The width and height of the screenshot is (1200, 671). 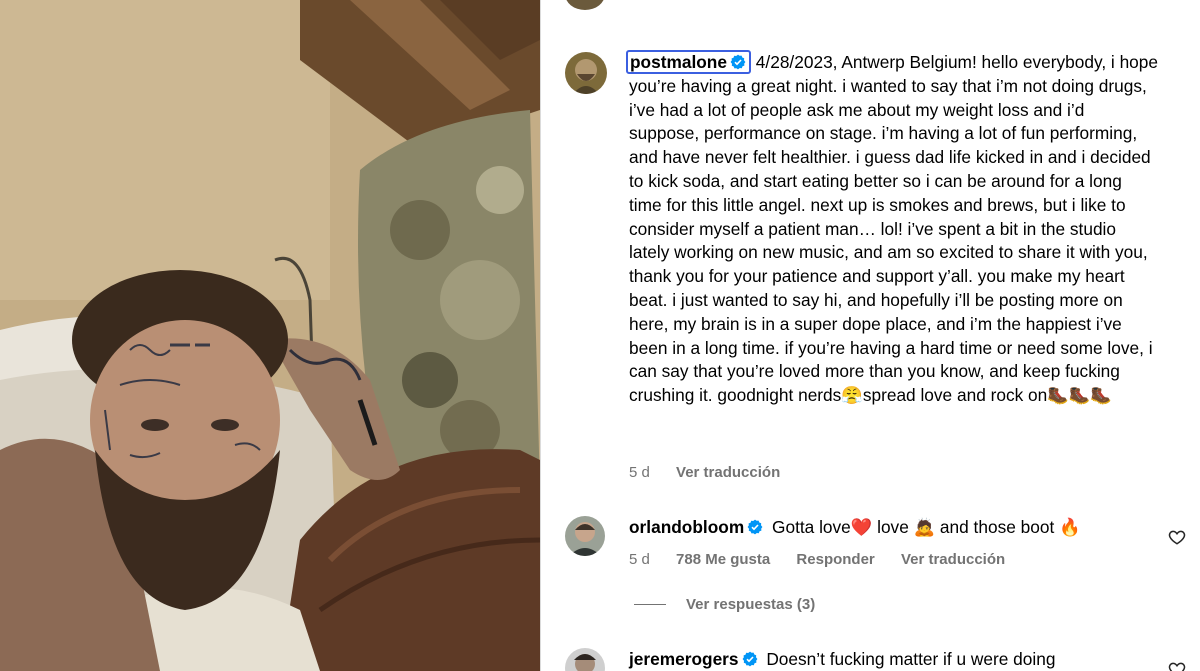 What do you see at coordinates (585, 536) in the screenshot?
I see `avatar-orlandobloom` at bounding box center [585, 536].